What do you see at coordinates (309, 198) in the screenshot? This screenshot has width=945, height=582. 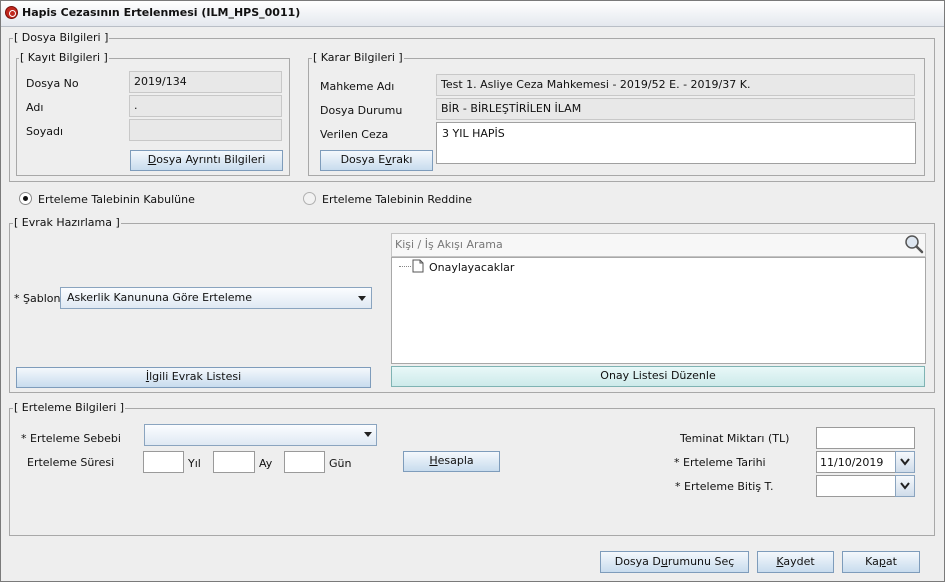 I see `ret-radio` at bounding box center [309, 198].